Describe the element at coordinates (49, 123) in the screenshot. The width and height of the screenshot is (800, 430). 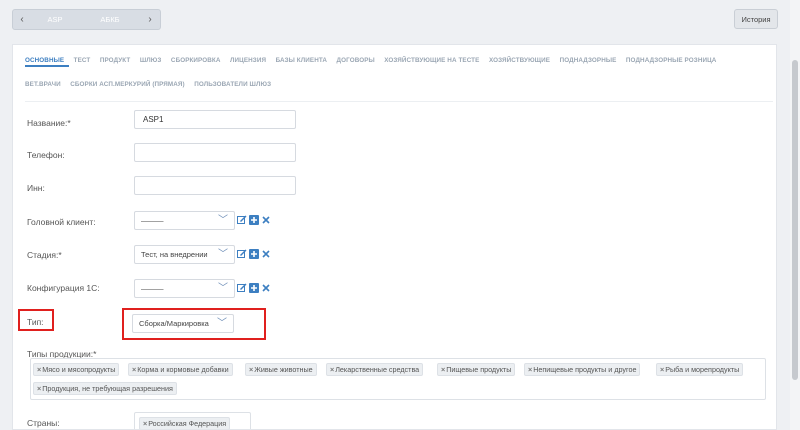
I see `name-label: Название:*` at that location.